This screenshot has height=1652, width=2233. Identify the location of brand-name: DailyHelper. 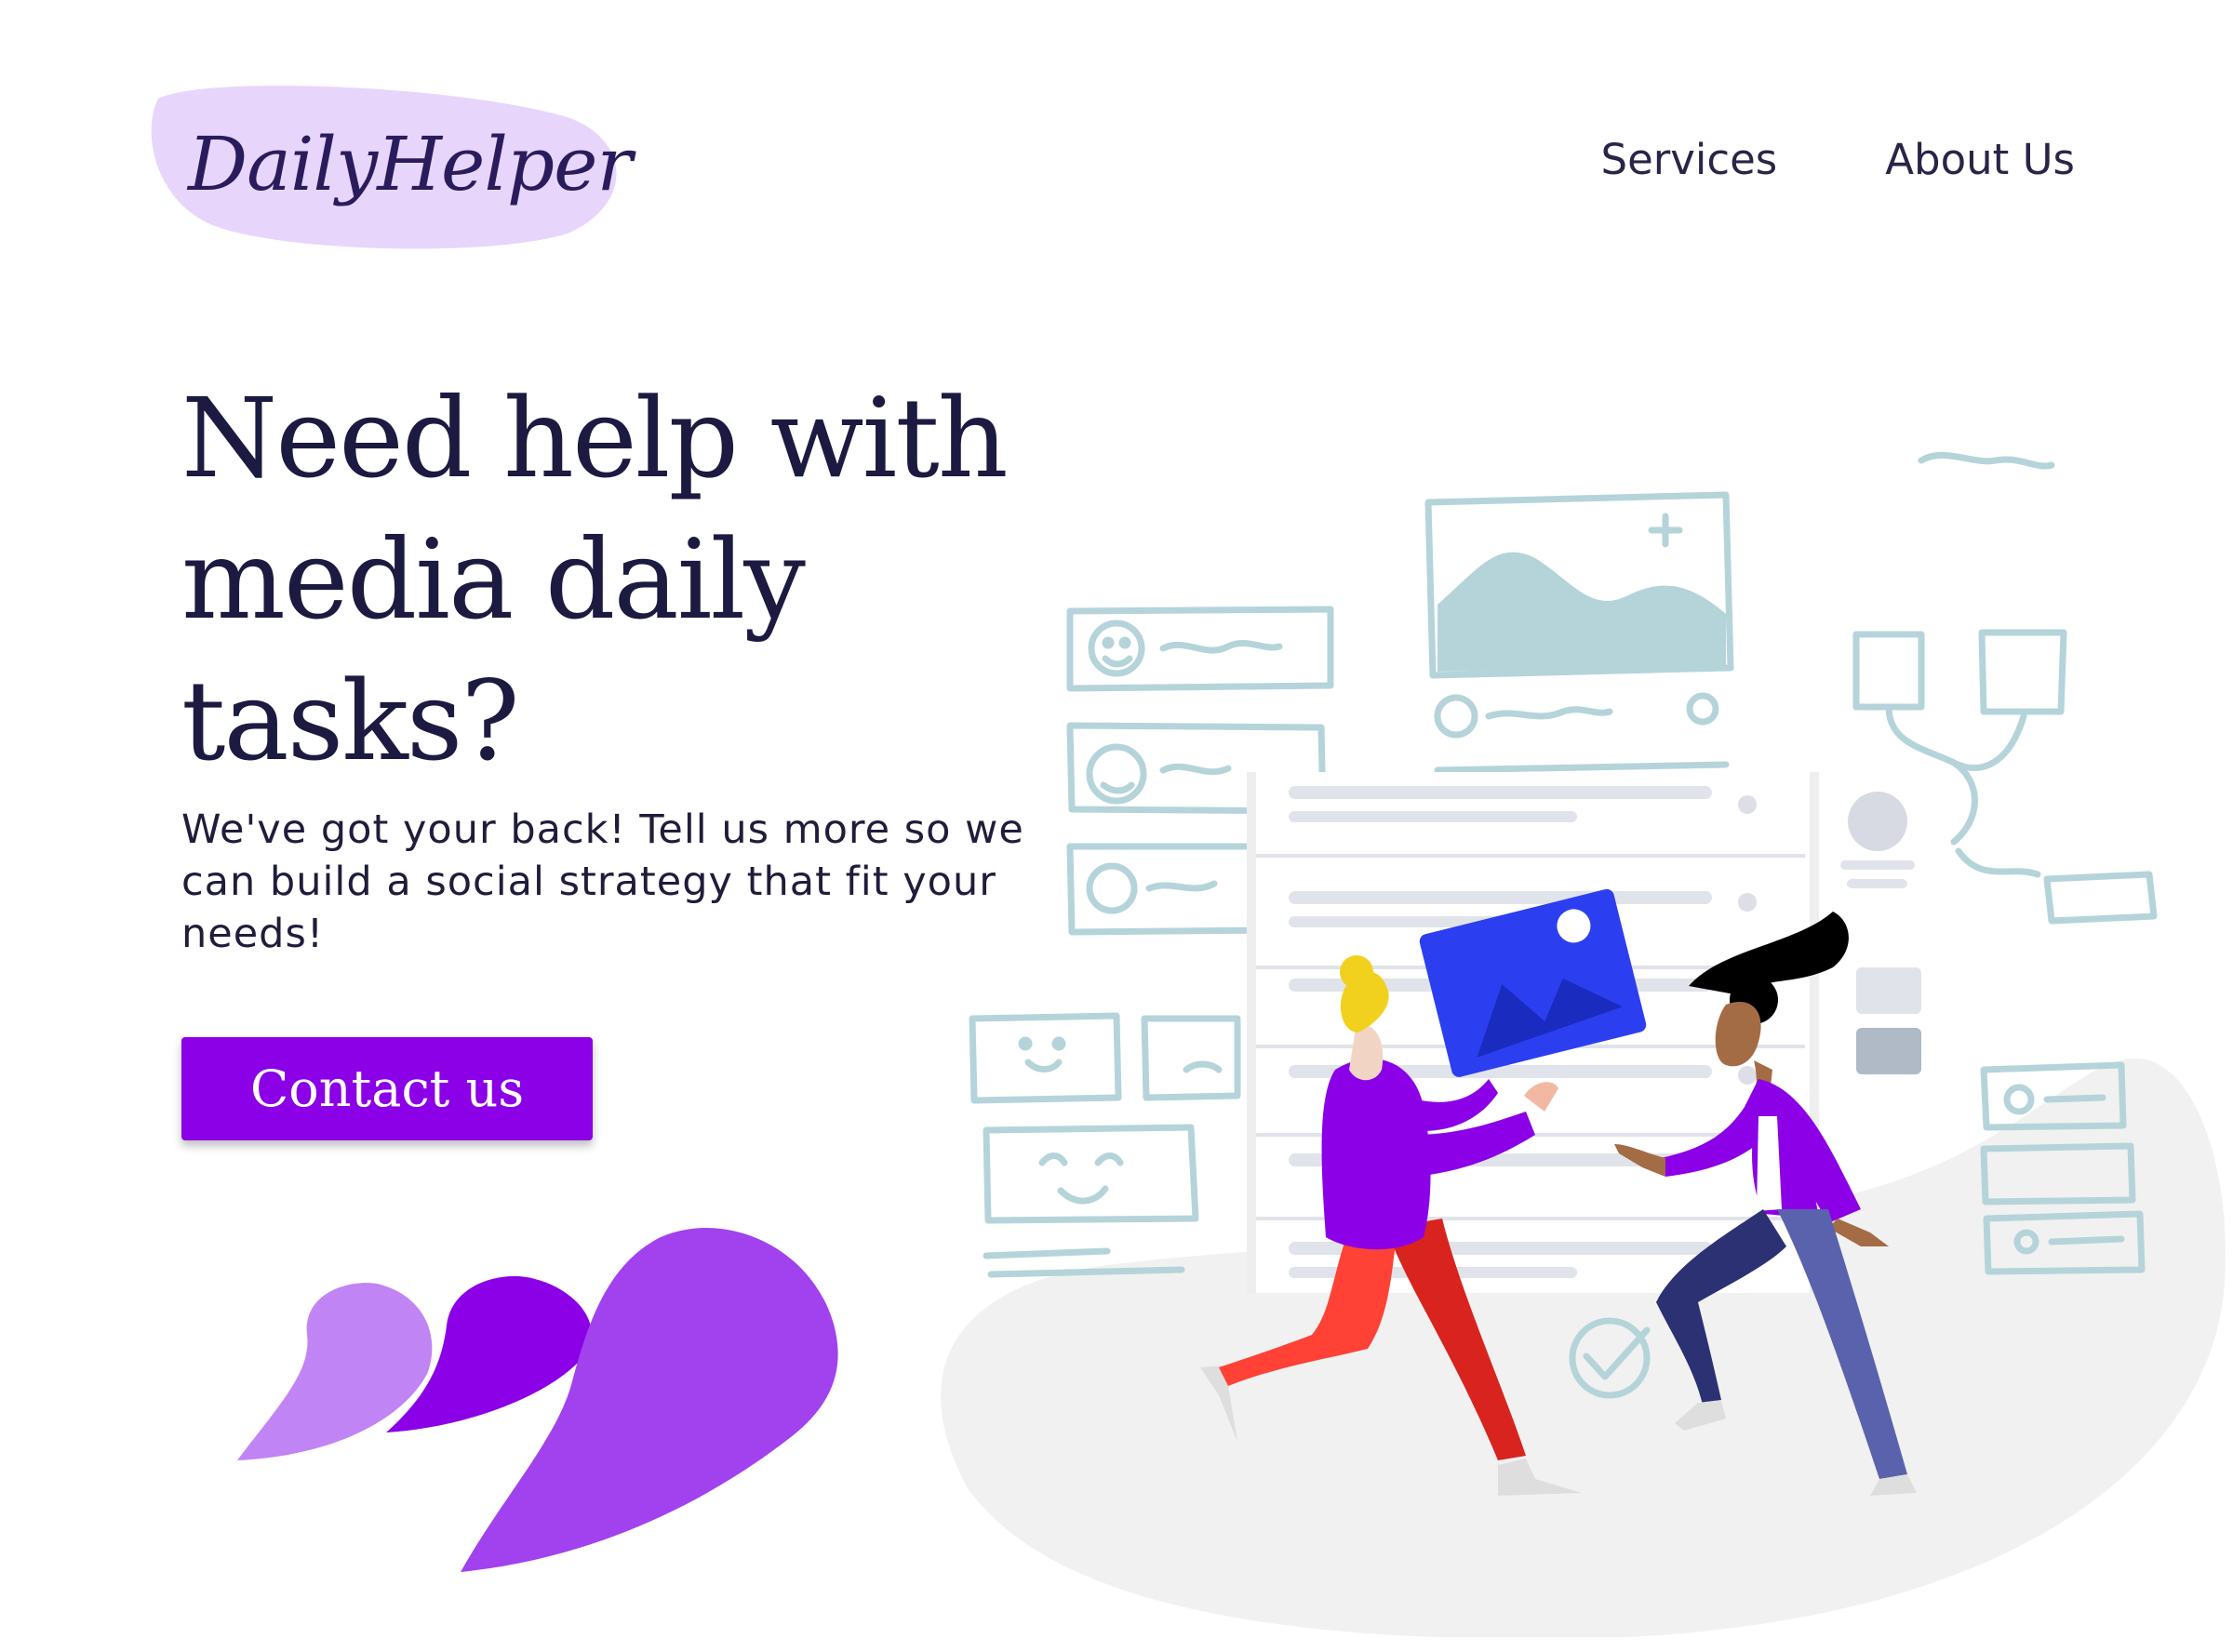
(410, 164).